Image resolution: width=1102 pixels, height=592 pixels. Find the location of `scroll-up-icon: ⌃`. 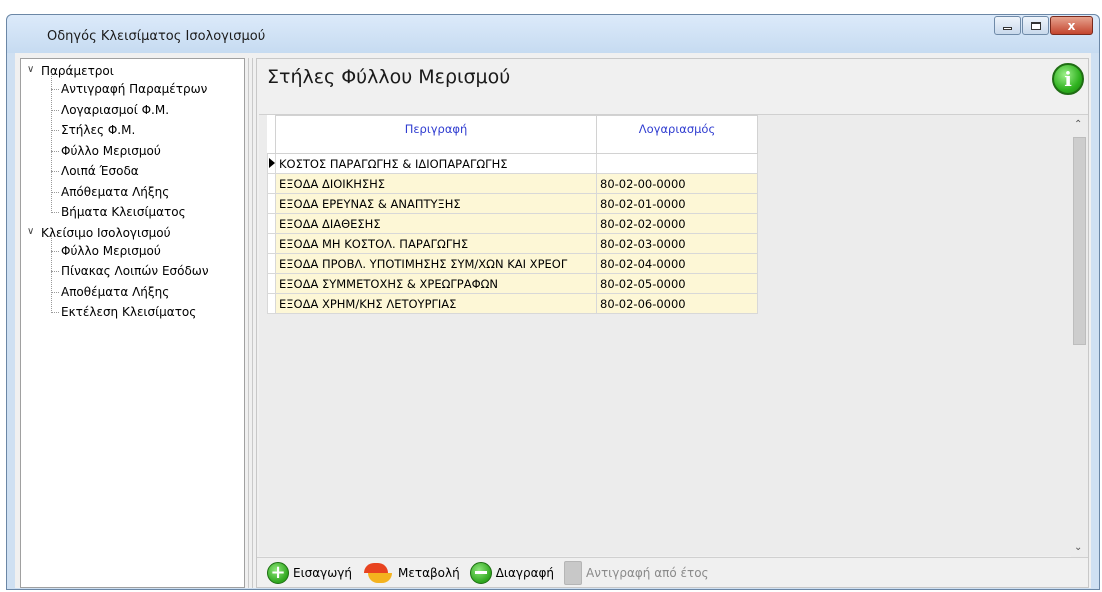

scroll-up-icon: ⌃ is located at coordinates (1078, 124).